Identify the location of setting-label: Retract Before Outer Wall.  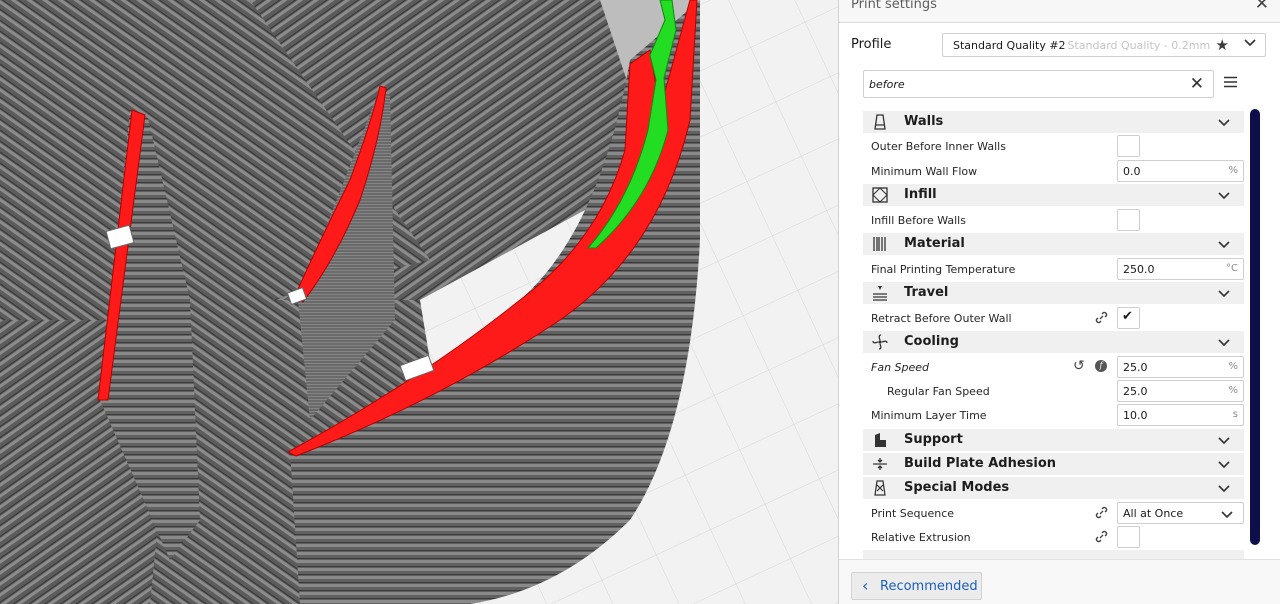
(941, 318).